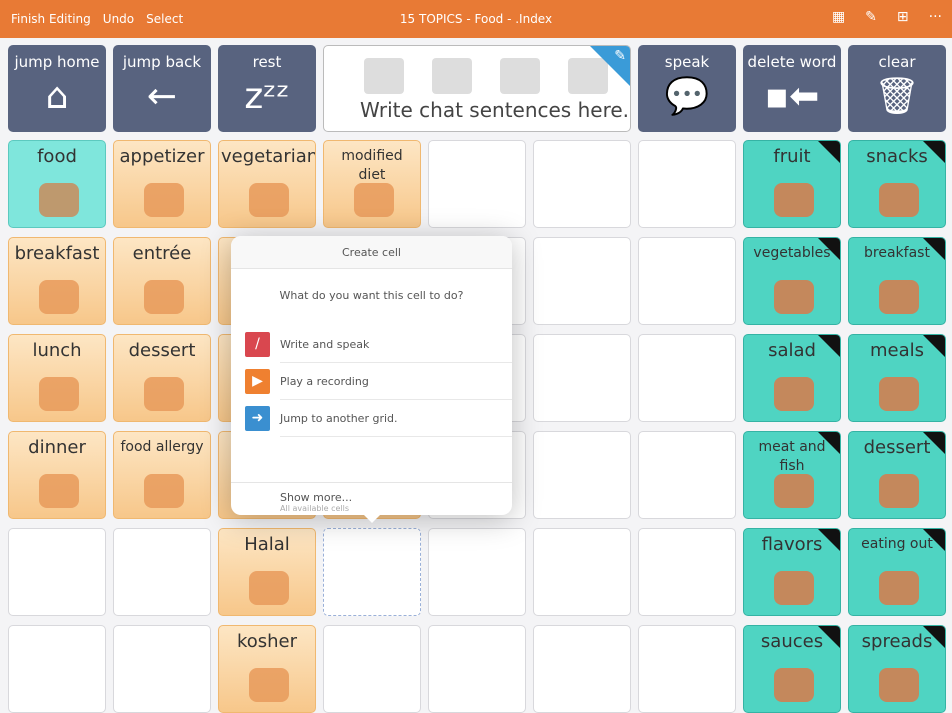 The height and width of the screenshot is (713, 952). I want to click on rest-label: rest, so click(267, 62).